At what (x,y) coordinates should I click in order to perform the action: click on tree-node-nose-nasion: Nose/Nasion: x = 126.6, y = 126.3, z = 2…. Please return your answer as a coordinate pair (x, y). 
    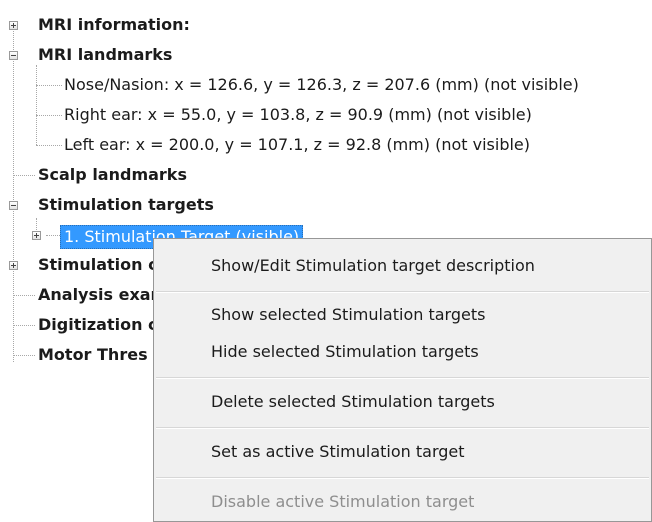
    Looking at the image, I should click on (321, 85).